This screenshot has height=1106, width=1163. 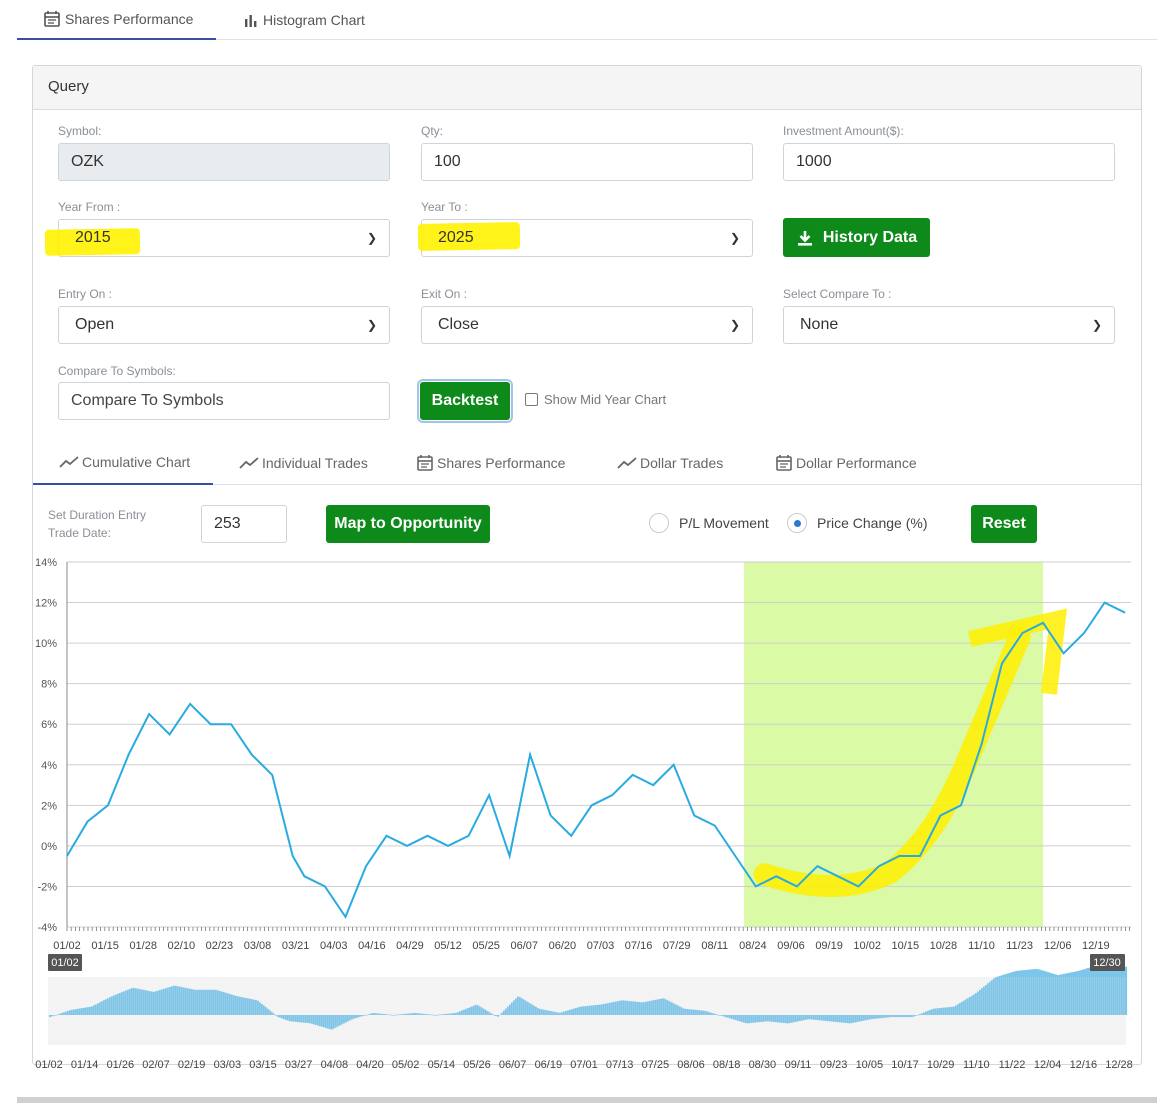 What do you see at coordinates (829, 946) in the screenshot?
I see `x-tick-label: 09/19` at bounding box center [829, 946].